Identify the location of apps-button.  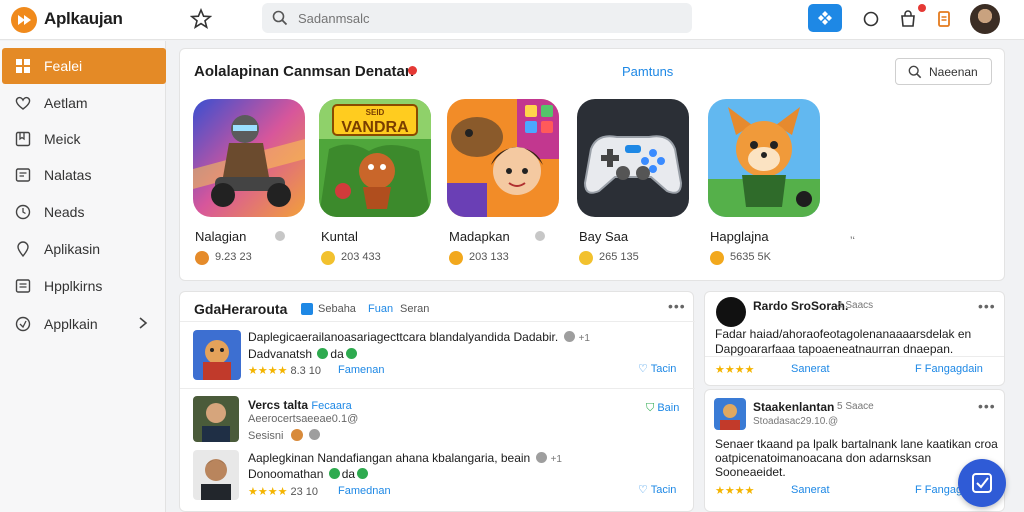
(825, 18).